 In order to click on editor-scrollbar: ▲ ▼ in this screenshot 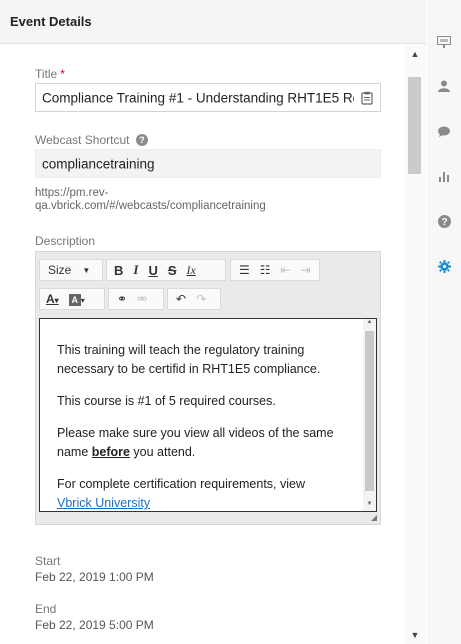, I will do `click(369, 415)`.